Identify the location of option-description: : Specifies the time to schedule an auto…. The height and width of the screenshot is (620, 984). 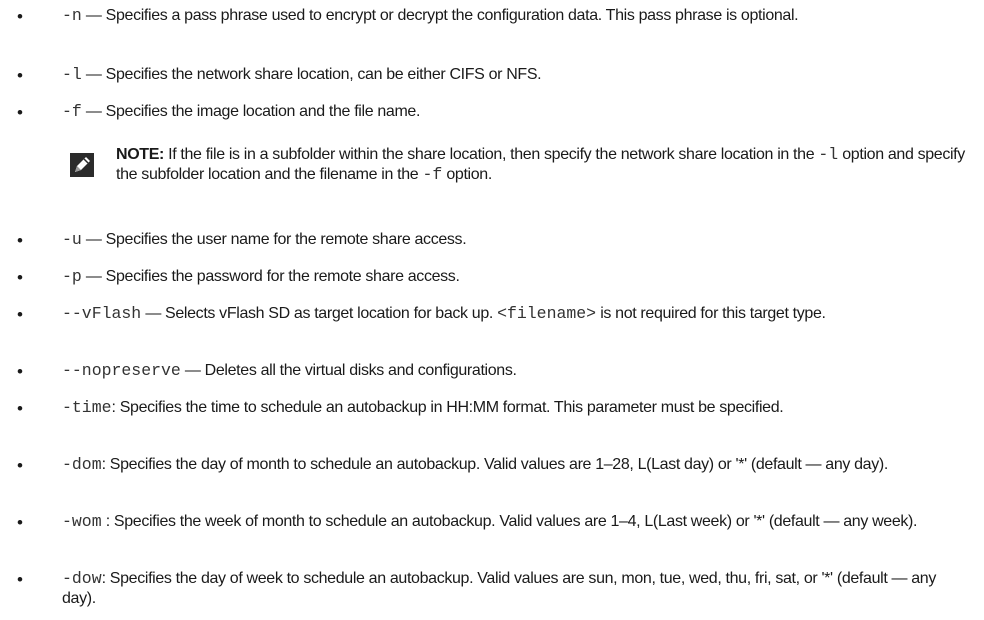
(447, 407).